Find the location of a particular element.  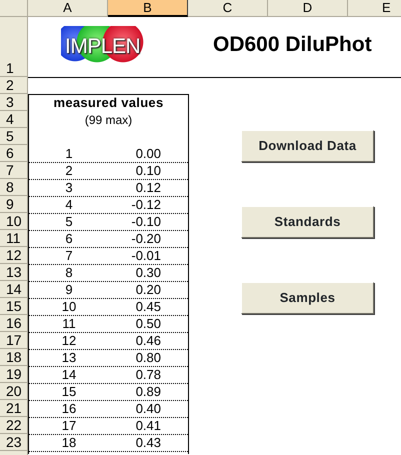

row-header: 15 is located at coordinates (13, 306).